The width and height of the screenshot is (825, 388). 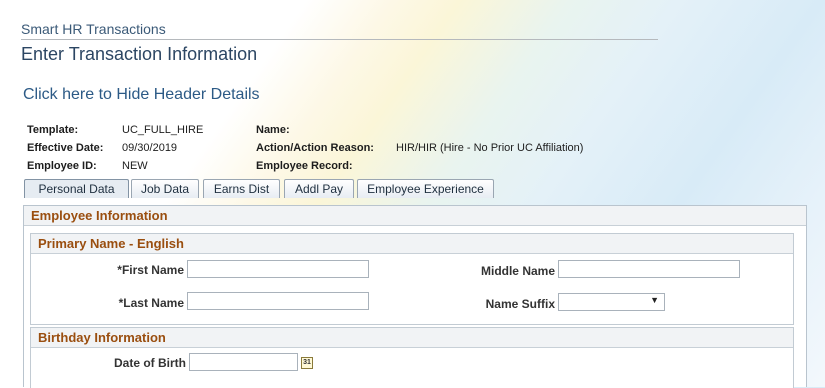 I want to click on tab-personal-data: Personal Data, so click(x=76, y=188).